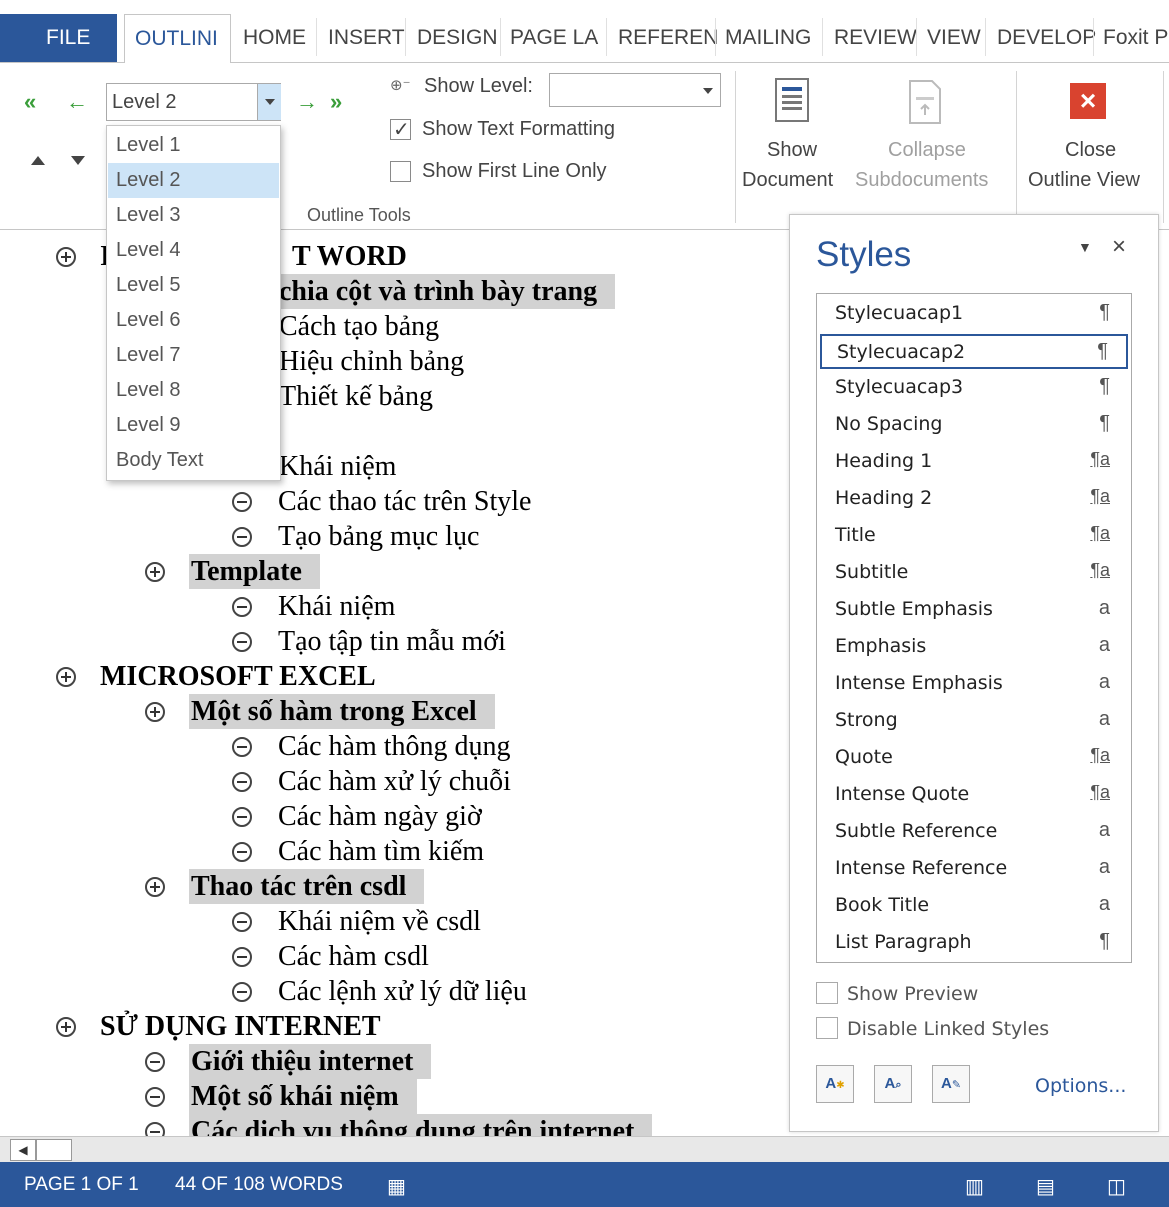 This screenshot has width=1169, height=1207. I want to click on manage-styles-button: A✎, so click(951, 1084).